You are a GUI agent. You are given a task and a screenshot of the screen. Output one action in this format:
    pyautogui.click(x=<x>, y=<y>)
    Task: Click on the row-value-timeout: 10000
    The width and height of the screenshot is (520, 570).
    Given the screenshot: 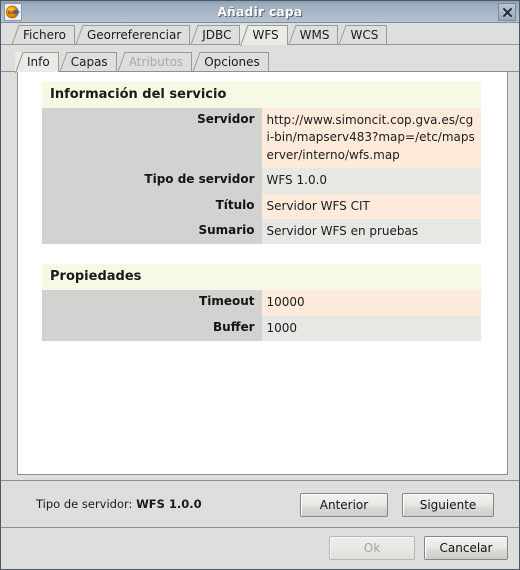 What is the action you would take?
    pyautogui.click(x=371, y=303)
    